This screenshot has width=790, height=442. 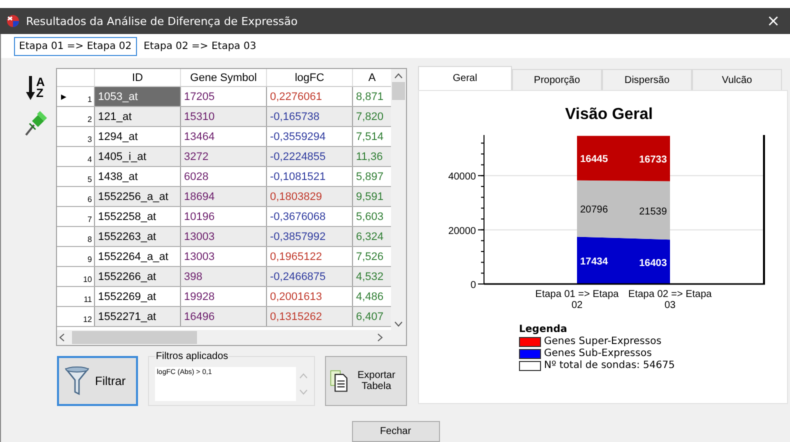 What do you see at coordinates (310, 176) in the screenshot?
I see `table-cell: -0,1081521` at bounding box center [310, 176].